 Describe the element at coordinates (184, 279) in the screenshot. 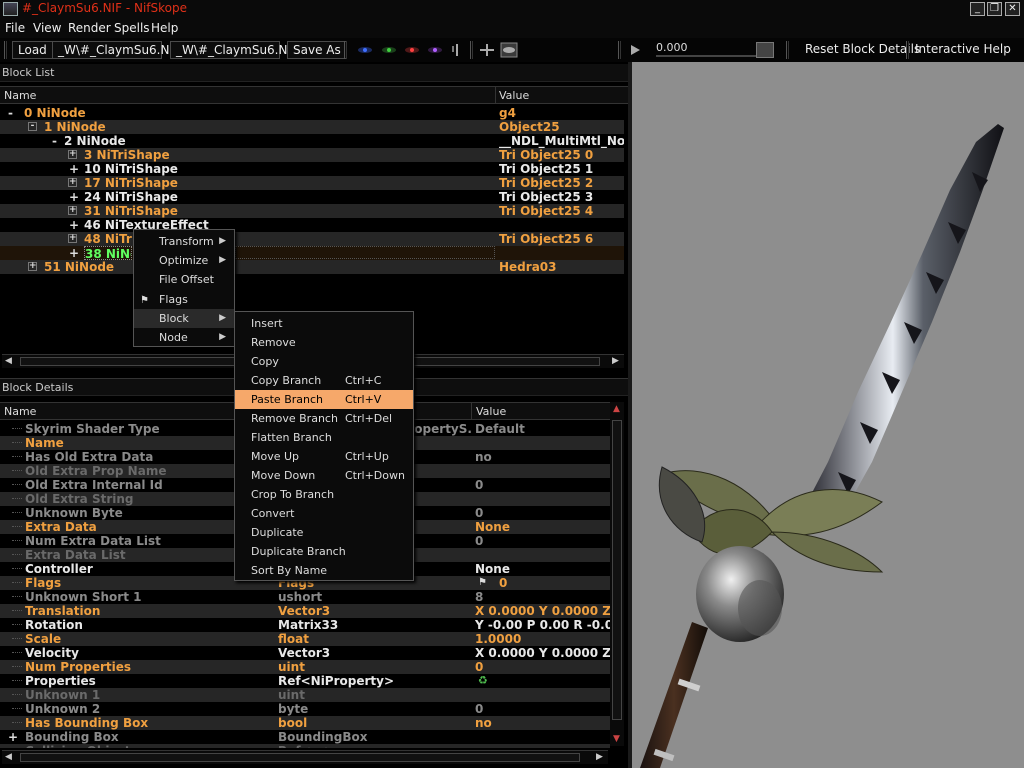

I see `menu-file-offset: File Offset` at that location.